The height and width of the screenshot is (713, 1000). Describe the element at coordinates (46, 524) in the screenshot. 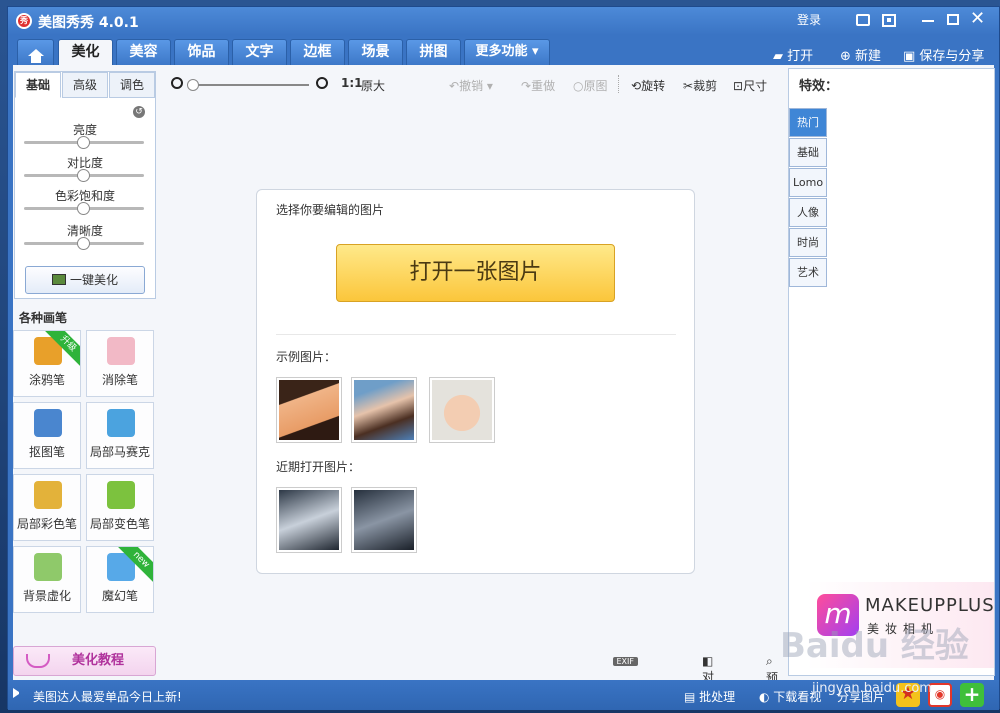

I see `brush-label: 局部彩色笔` at that location.